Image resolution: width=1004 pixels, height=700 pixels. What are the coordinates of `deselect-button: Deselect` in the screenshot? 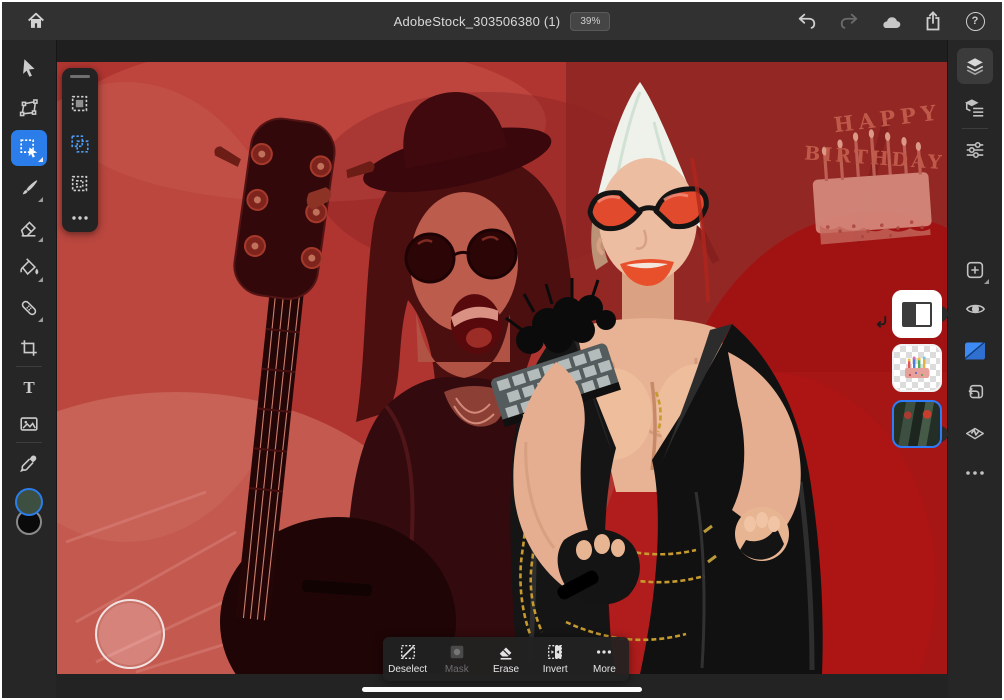 It's located at (407, 659).